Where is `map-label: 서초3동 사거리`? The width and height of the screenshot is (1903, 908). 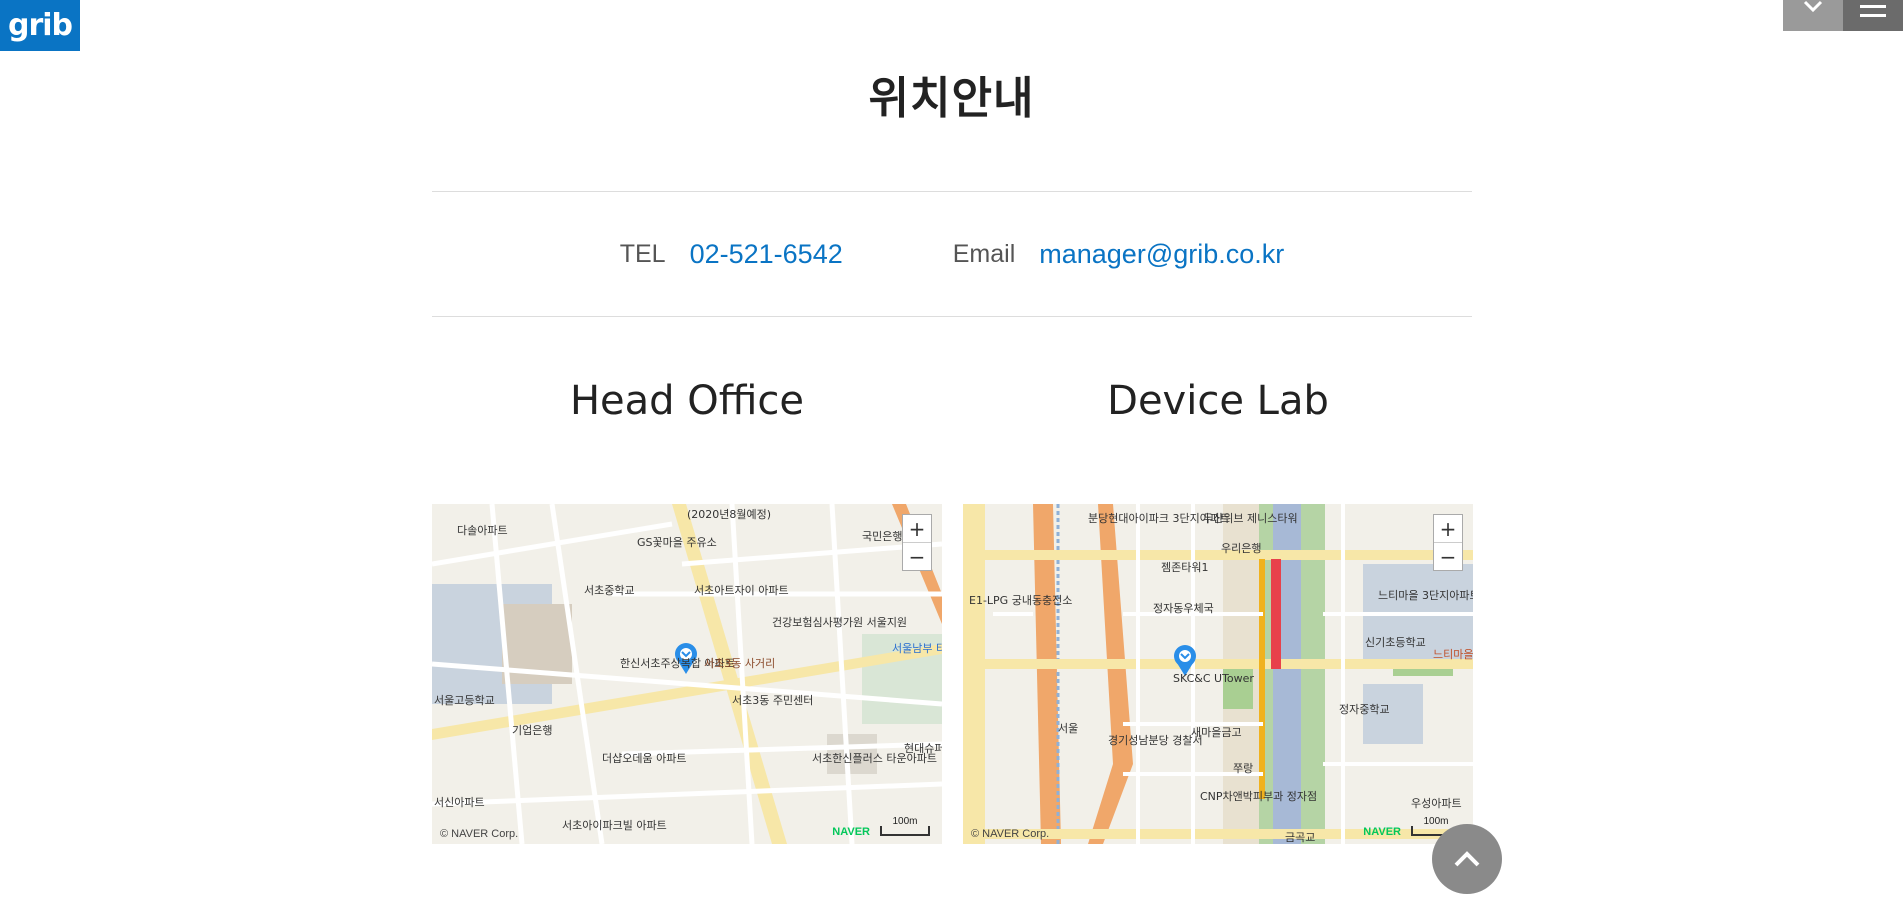
map-label: 서초3동 사거리 is located at coordinates (739, 663).